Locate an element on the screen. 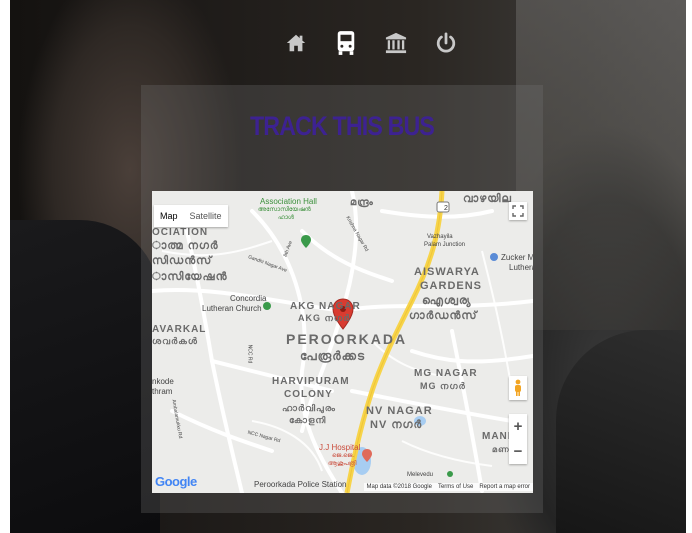  street-view-button is located at coordinates (518, 388).